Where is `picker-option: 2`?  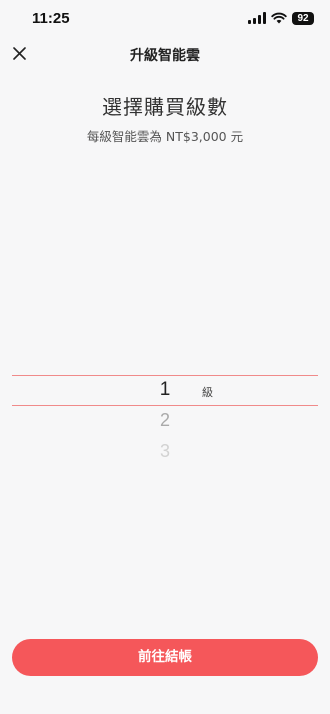 picker-option: 2 is located at coordinates (165, 420).